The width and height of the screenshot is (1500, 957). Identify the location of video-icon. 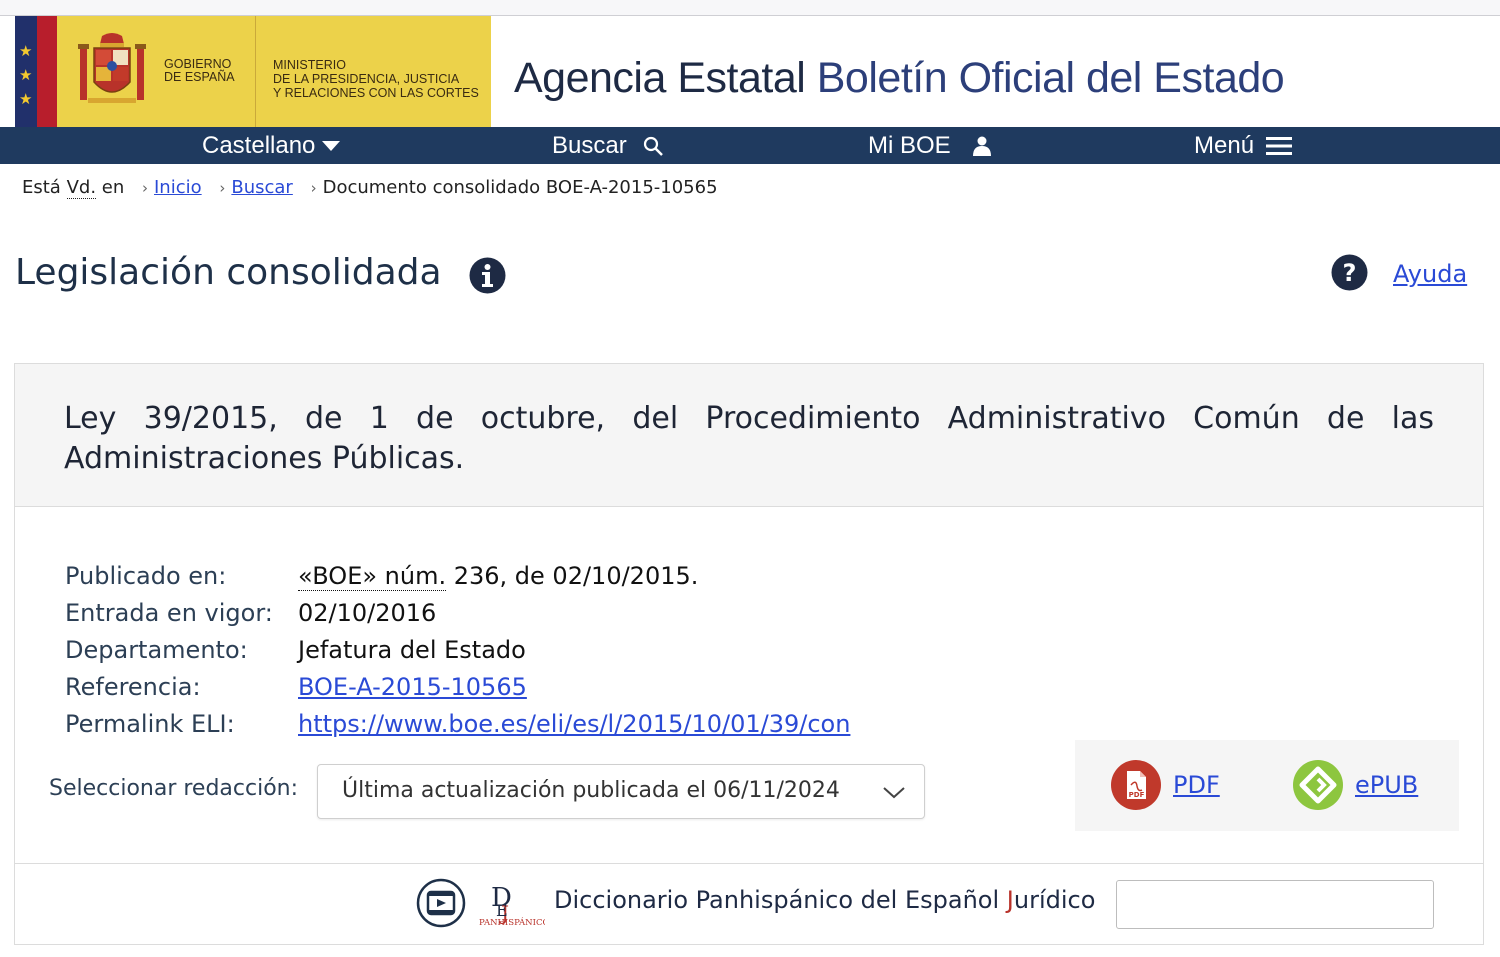
(441, 903).